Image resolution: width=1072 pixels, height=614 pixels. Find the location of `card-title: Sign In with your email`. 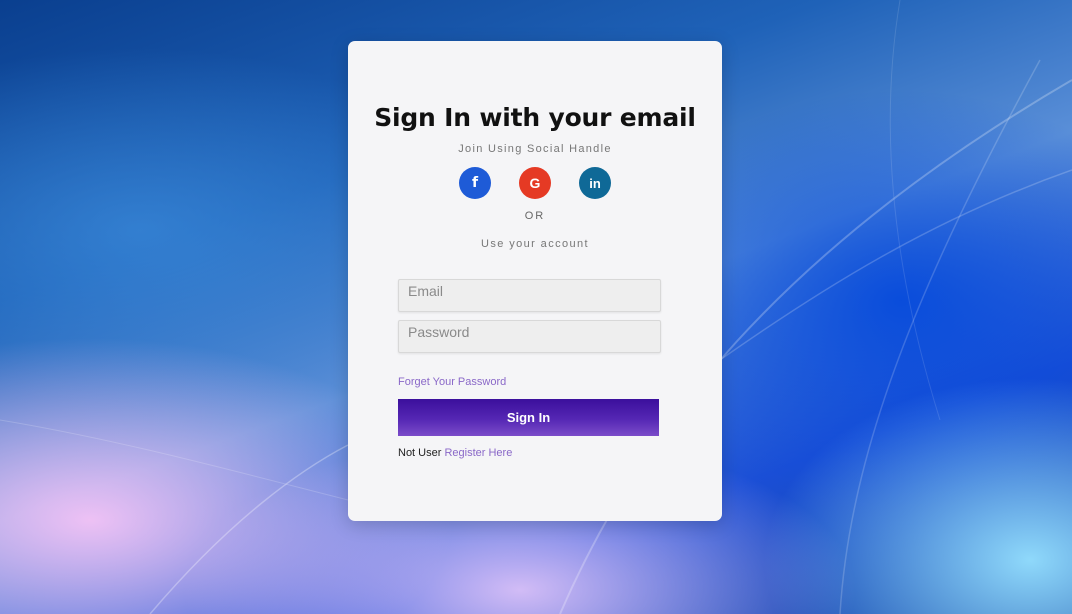

card-title: Sign In with your email is located at coordinates (535, 117).